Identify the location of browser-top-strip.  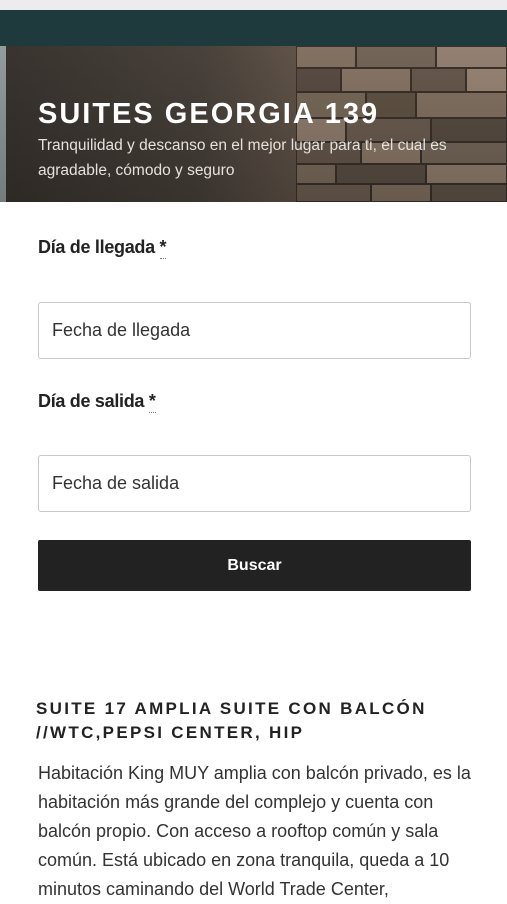
(253, 5).